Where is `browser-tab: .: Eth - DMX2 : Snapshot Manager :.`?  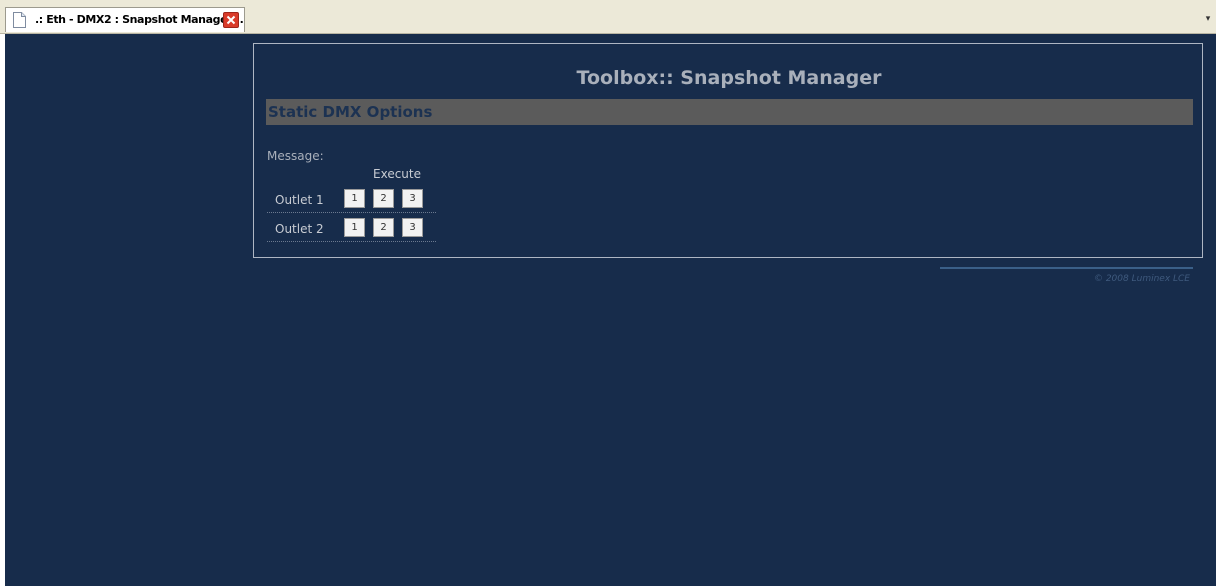 browser-tab: .: Eth - DMX2 : Snapshot Manager :. is located at coordinates (125, 19).